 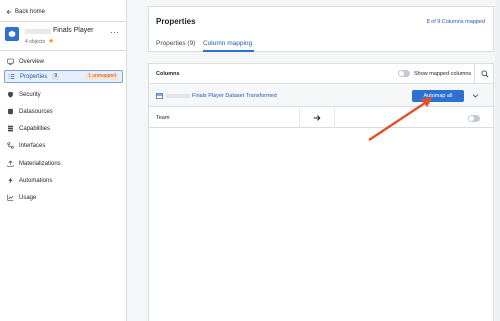 What do you see at coordinates (11, 76) in the screenshot?
I see `properties-icon` at bounding box center [11, 76].